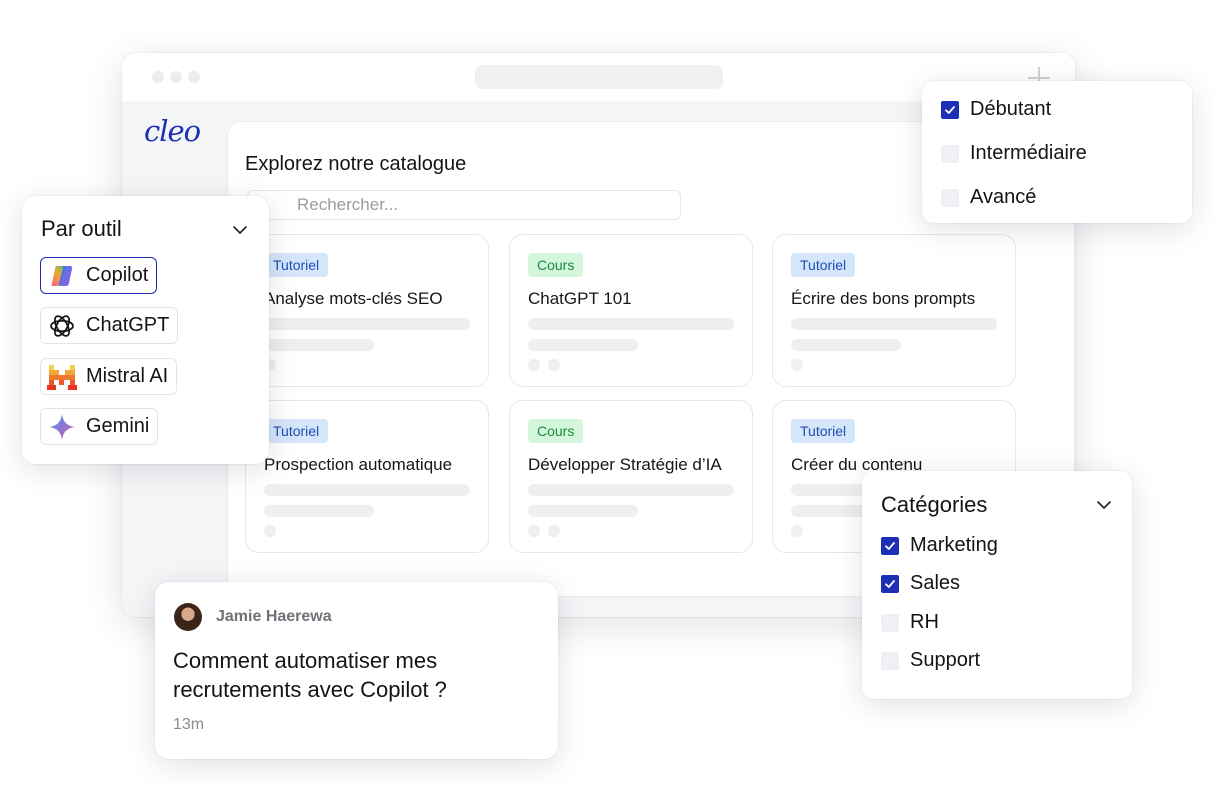 The height and width of the screenshot is (786, 1214). Describe the element at coordinates (954, 545) in the screenshot. I see `checkbox-label: Marketing` at that location.